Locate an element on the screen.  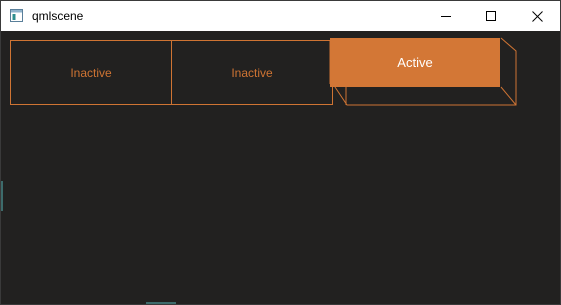
close-button is located at coordinates (537, 16).